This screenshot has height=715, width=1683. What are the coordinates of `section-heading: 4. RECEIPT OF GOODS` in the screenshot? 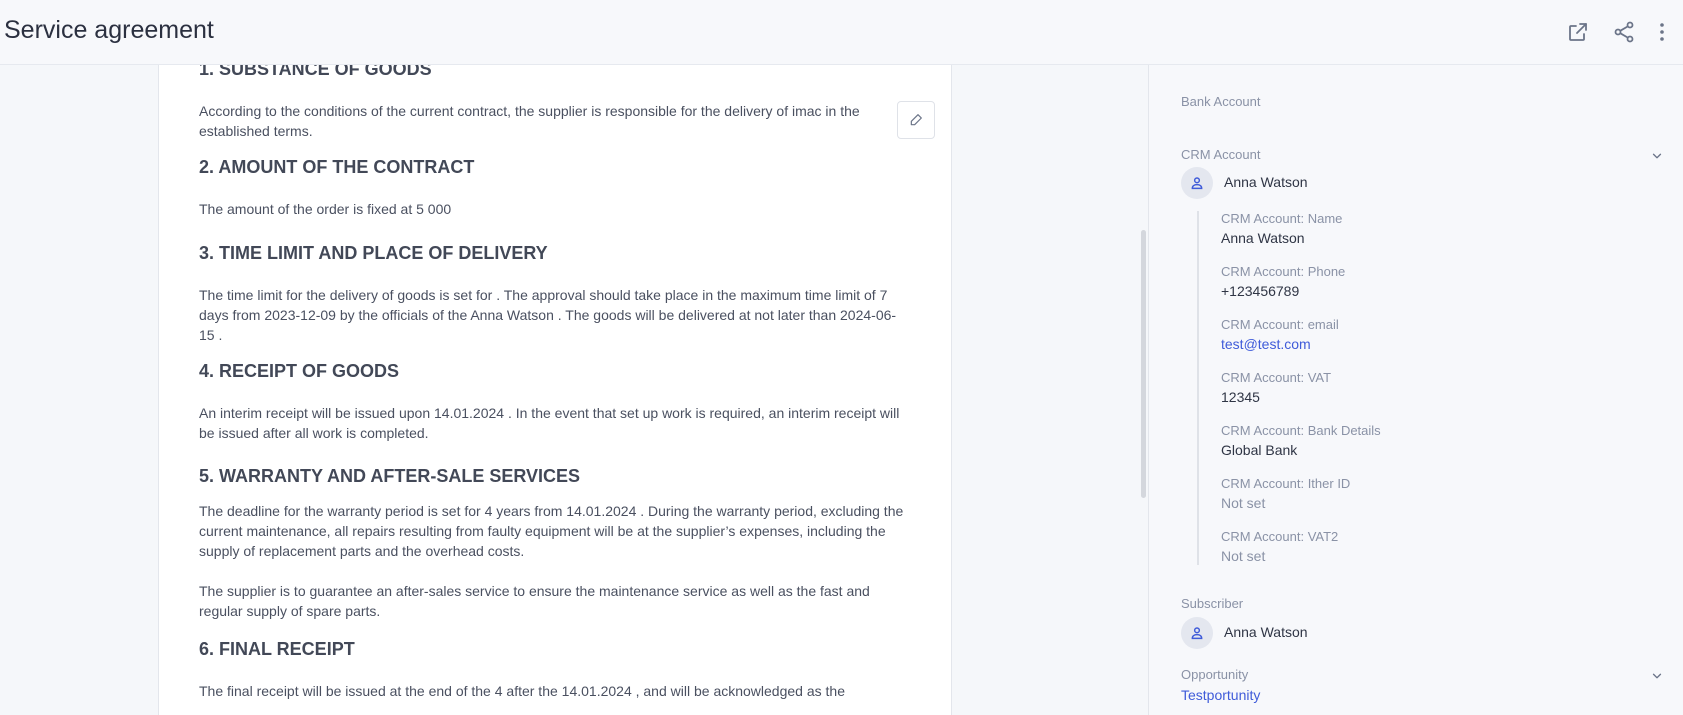 It's located at (299, 371).